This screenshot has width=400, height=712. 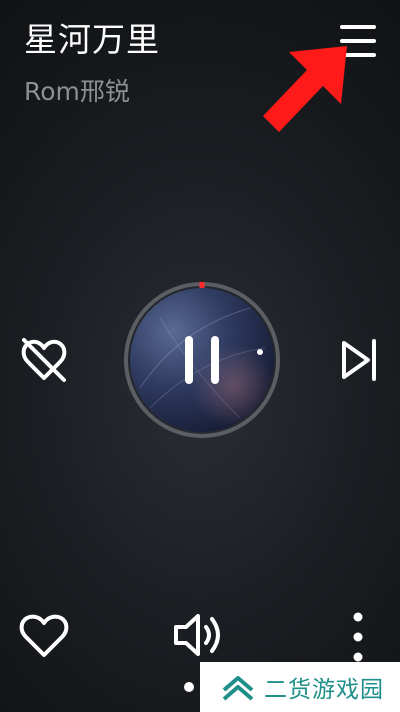 I want to click on volume-button, so click(x=200, y=635).